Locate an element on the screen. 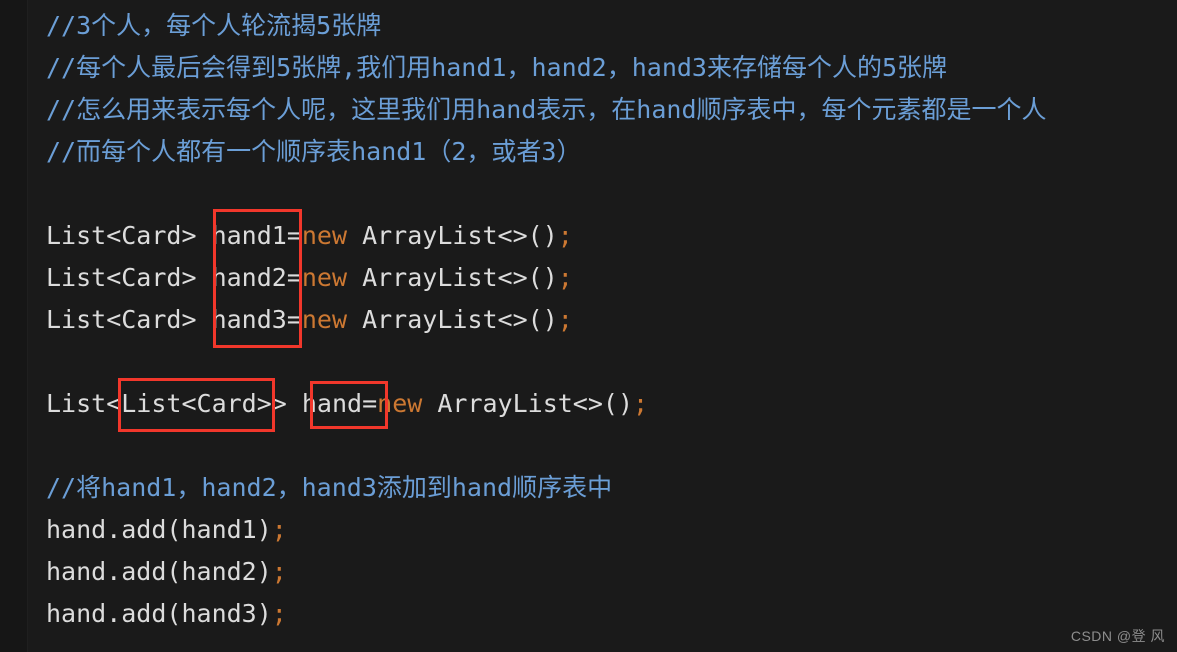  code-token-plain: hand.add(hand2) is located at coordinates (159, 571).